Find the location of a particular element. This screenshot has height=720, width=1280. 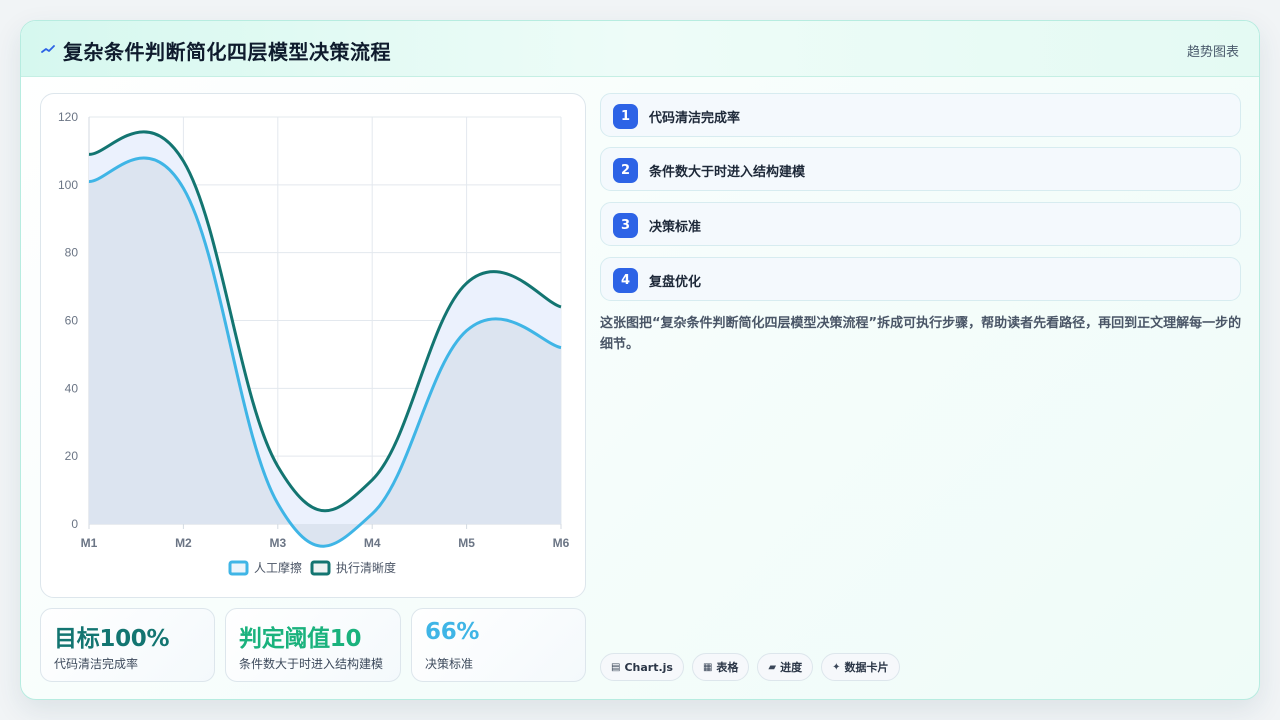

y-tick-label: 100 is located at coordinates (68, 185).